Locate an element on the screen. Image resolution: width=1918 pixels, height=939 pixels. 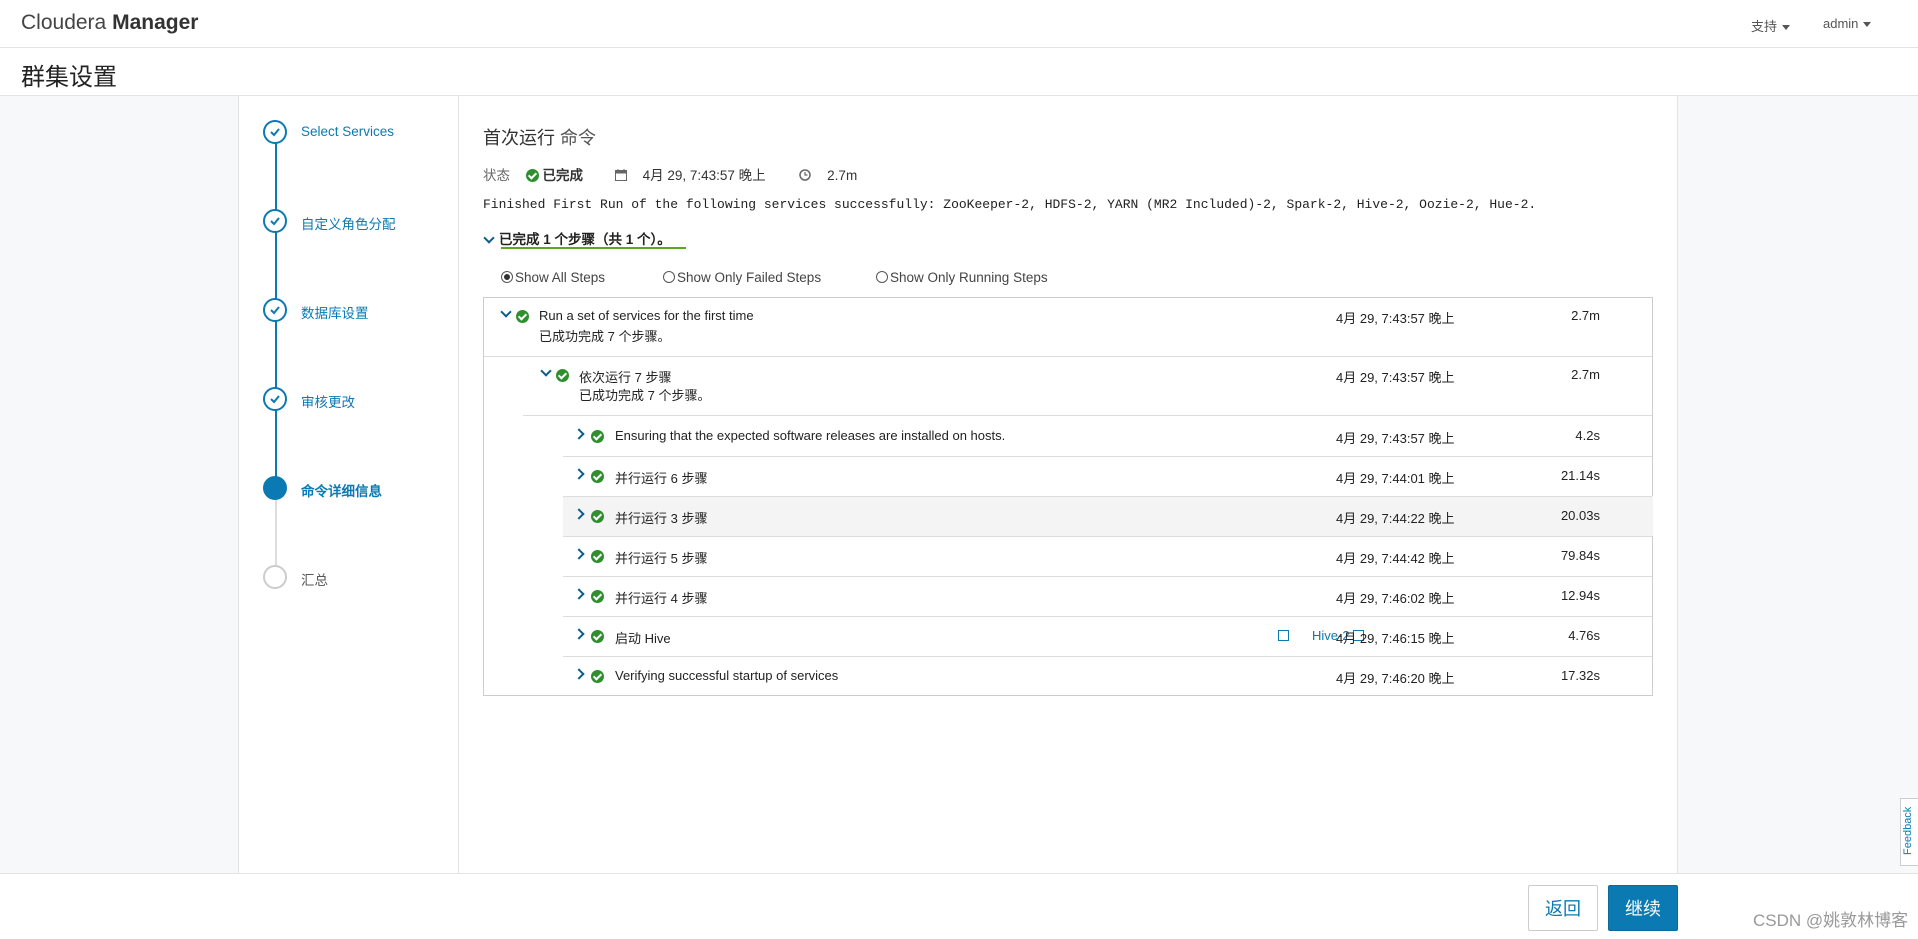
wizard-step-command-details: 命令详细信息 is located at coordinates (358, 489).